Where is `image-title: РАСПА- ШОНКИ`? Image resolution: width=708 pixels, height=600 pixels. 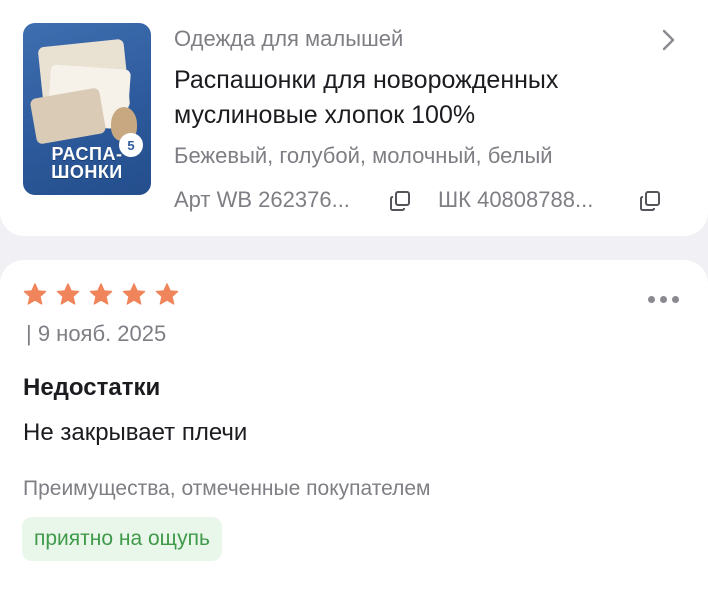
image-title: РАСПА- ШОНКИ is located at coordinates (87, 163).